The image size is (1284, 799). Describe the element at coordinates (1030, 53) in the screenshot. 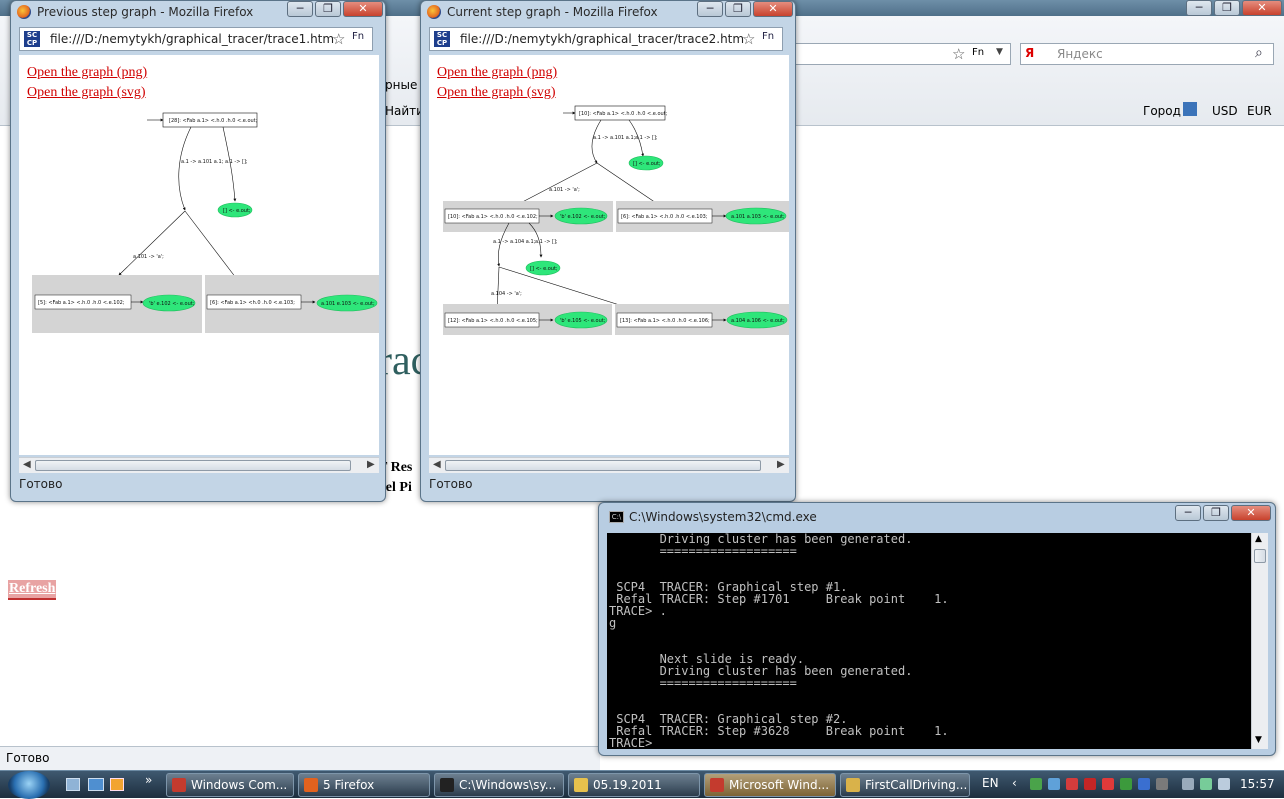

I see `yandex-icon: Я` at that location.